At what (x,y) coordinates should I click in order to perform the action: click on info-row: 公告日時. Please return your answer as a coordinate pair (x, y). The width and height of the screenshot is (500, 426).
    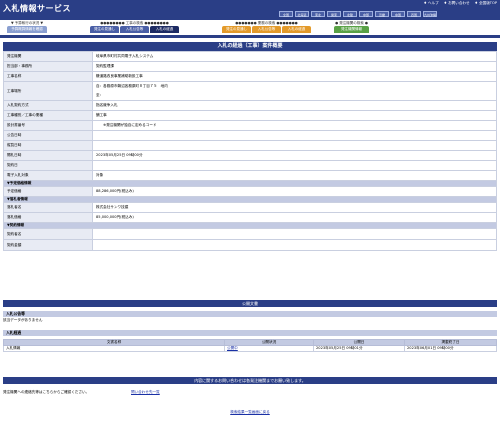
    Looking at the image, I should click on (250, 135).